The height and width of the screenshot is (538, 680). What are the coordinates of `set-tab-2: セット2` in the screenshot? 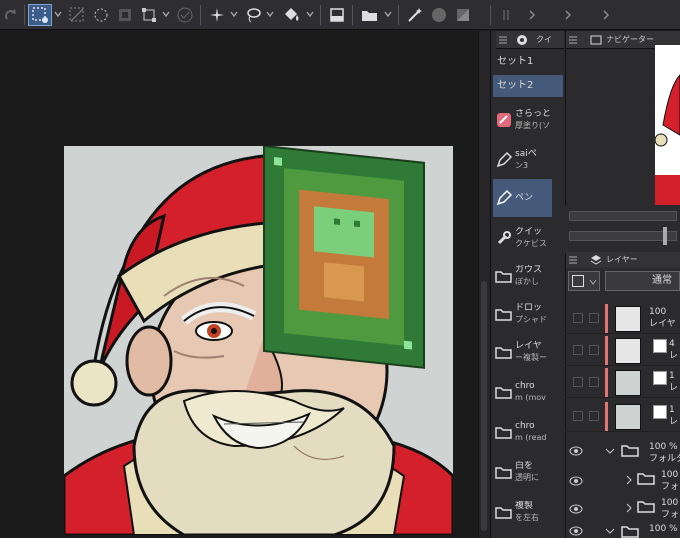 It's located at (528, 86).